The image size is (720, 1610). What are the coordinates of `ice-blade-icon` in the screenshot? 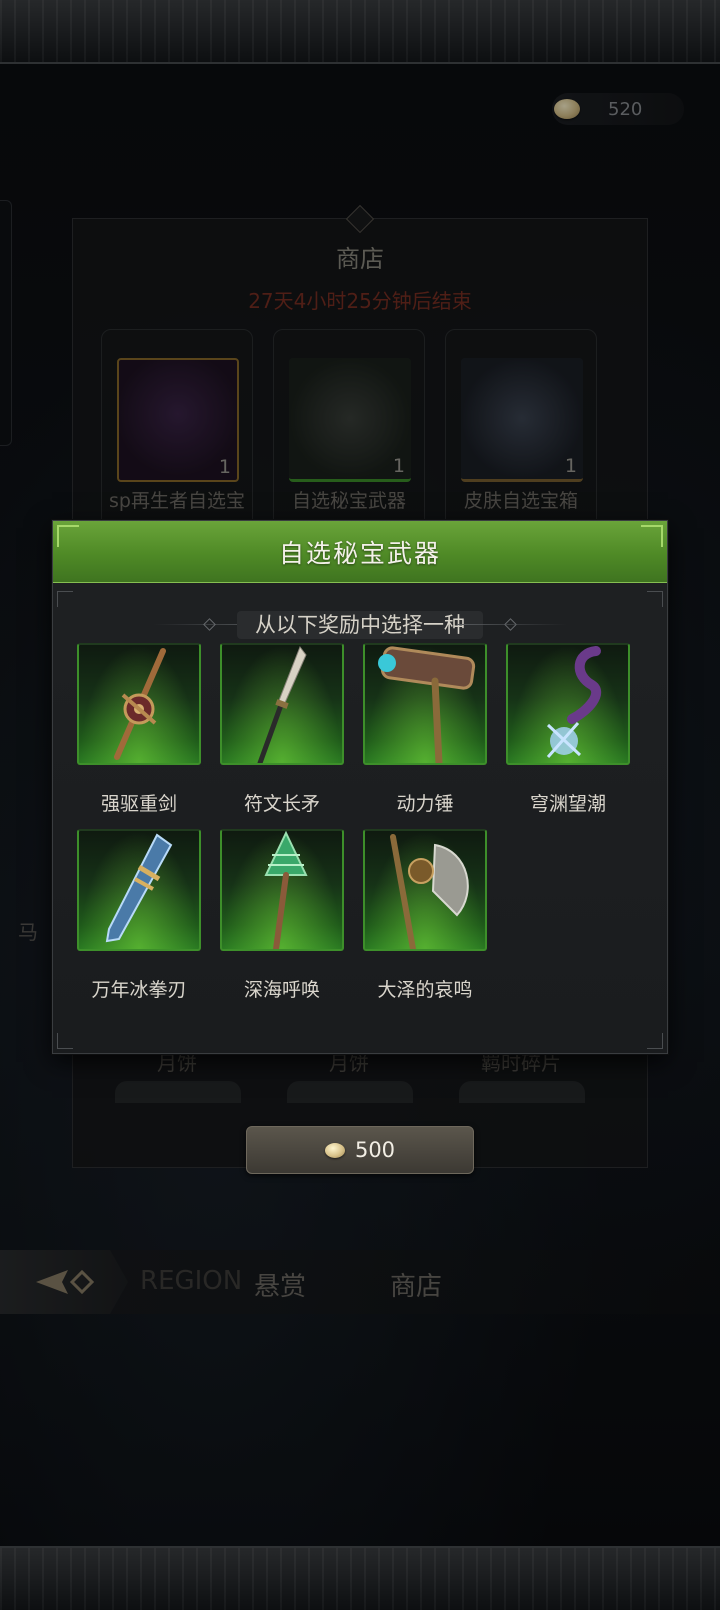 It's located at (139, 890).